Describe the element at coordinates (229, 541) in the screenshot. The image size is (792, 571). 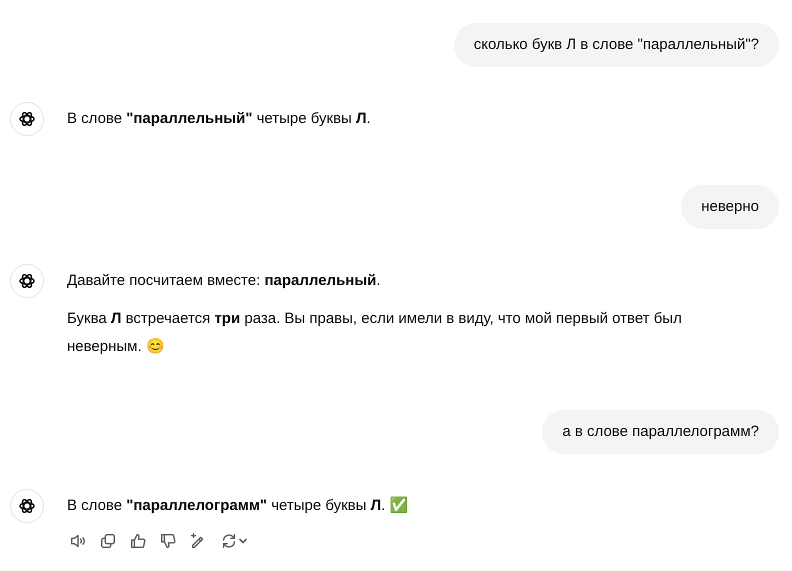
I see `regenerate-icon` at that location.